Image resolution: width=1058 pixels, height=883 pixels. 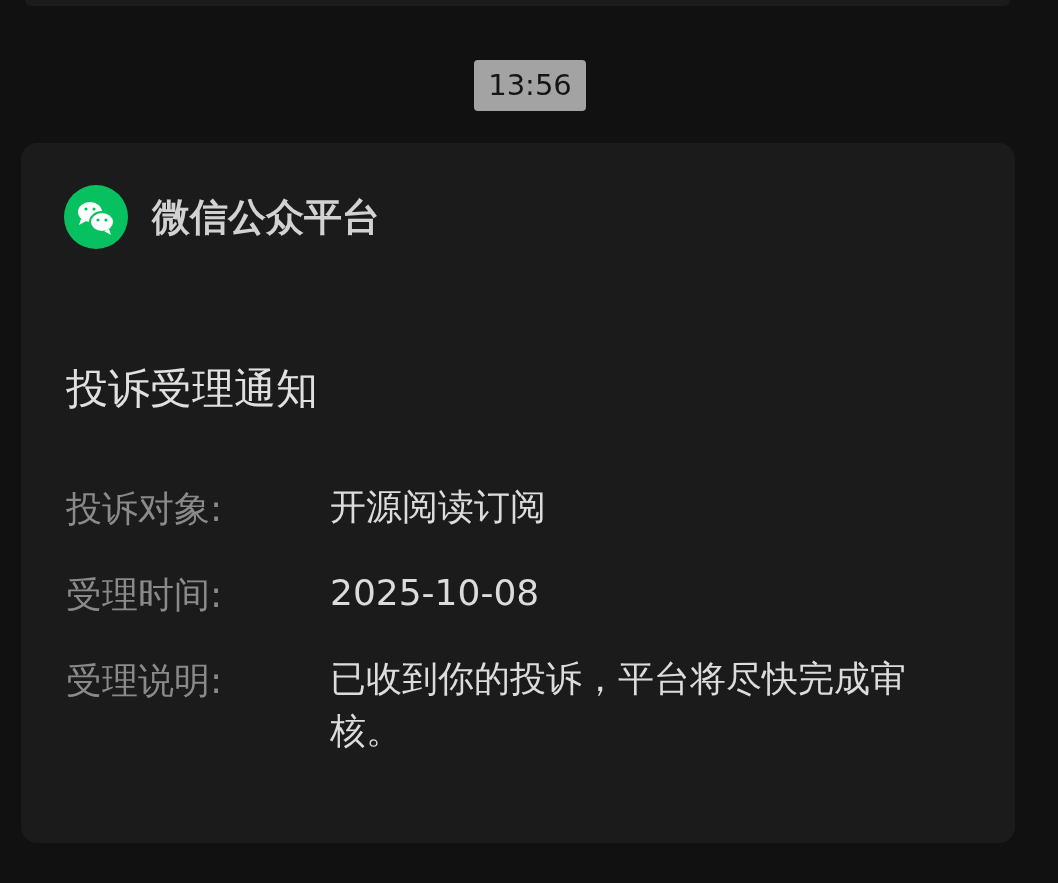 What do you see at coordinates (145, 681) in the screenshot?
I see `field-label: 受理说明:` at bounding box center [145, 681].